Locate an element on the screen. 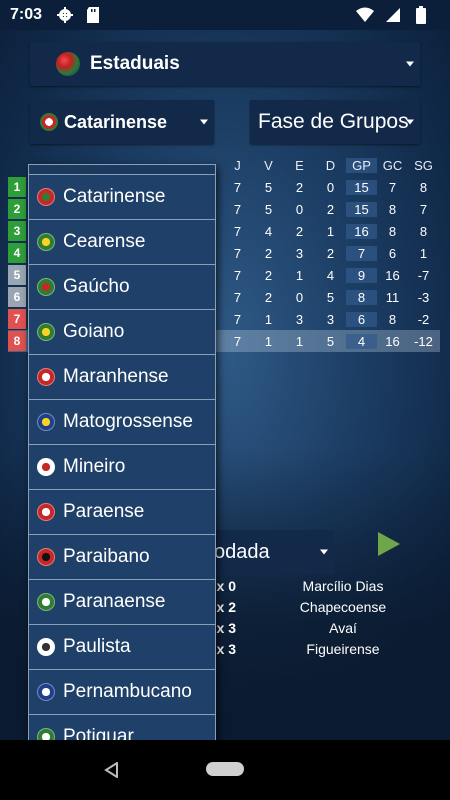  dropdown-item-paulista: Paulista is located at coordinates (122, 647).